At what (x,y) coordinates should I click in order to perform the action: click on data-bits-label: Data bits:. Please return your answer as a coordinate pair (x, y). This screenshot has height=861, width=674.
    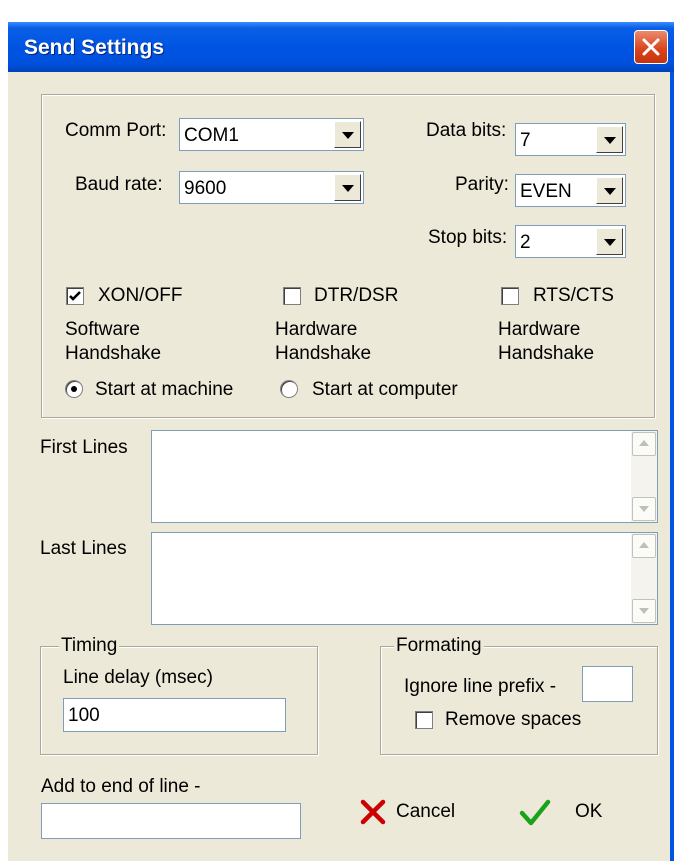
    Looking at the image, I should click on (466, 130).